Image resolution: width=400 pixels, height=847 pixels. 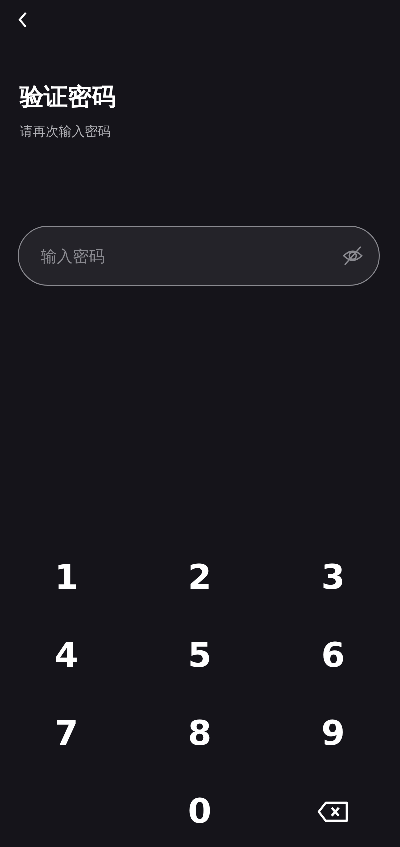 I want to click on digit-key: 7, so click(x=66, y=734).